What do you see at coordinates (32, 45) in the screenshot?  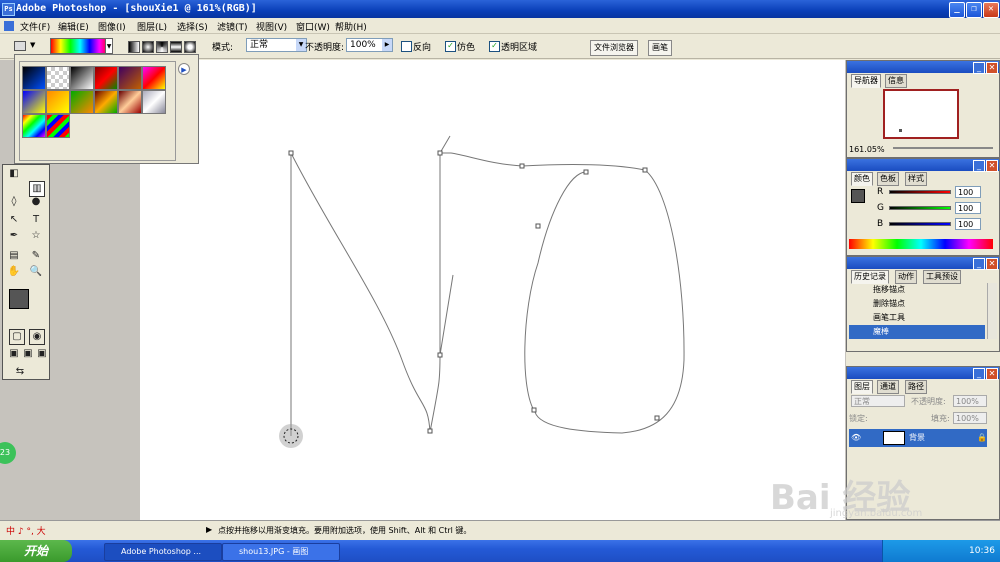 I see `chevron-down-icon: ▼` at bounding box center [32, 45].